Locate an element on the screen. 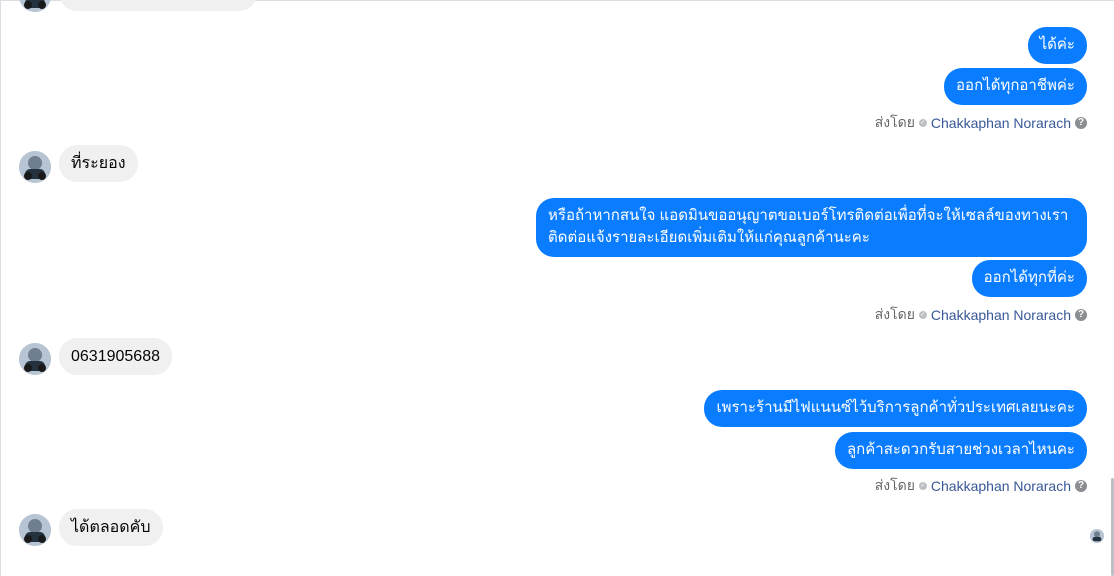  message-text: ได้ค่ะ is located at coordinates (1057, 44).